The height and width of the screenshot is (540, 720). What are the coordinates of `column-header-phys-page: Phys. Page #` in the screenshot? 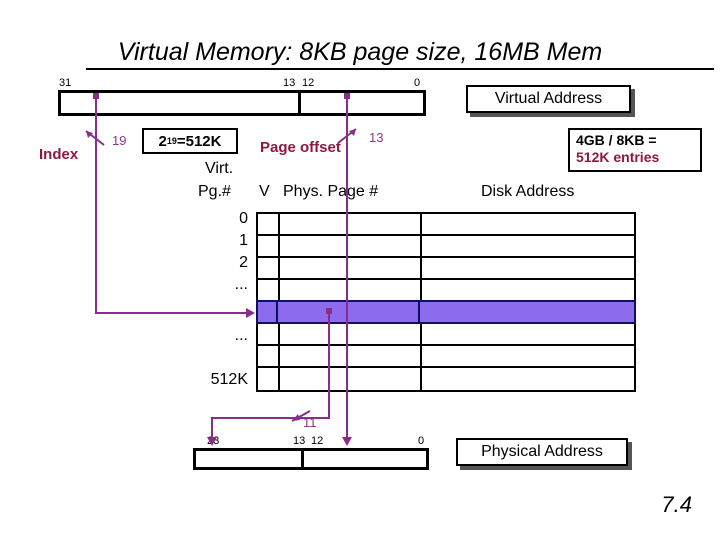 It's located at (331, 191).